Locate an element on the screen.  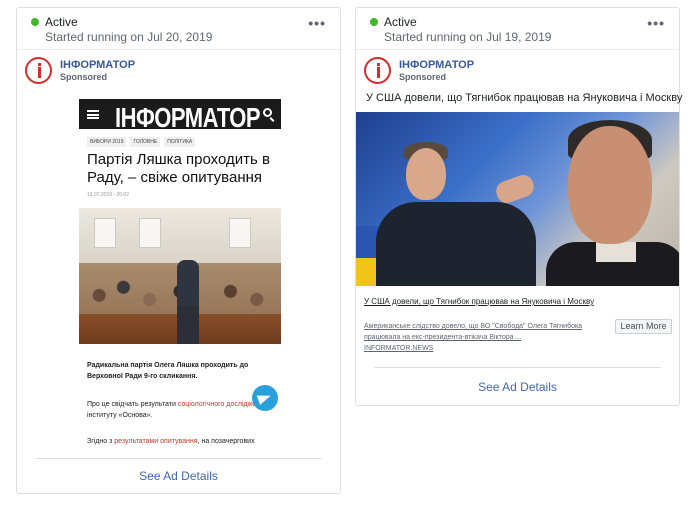
start-date: Started running on Jul 19, 2019 is located at coordinates (468, 37).